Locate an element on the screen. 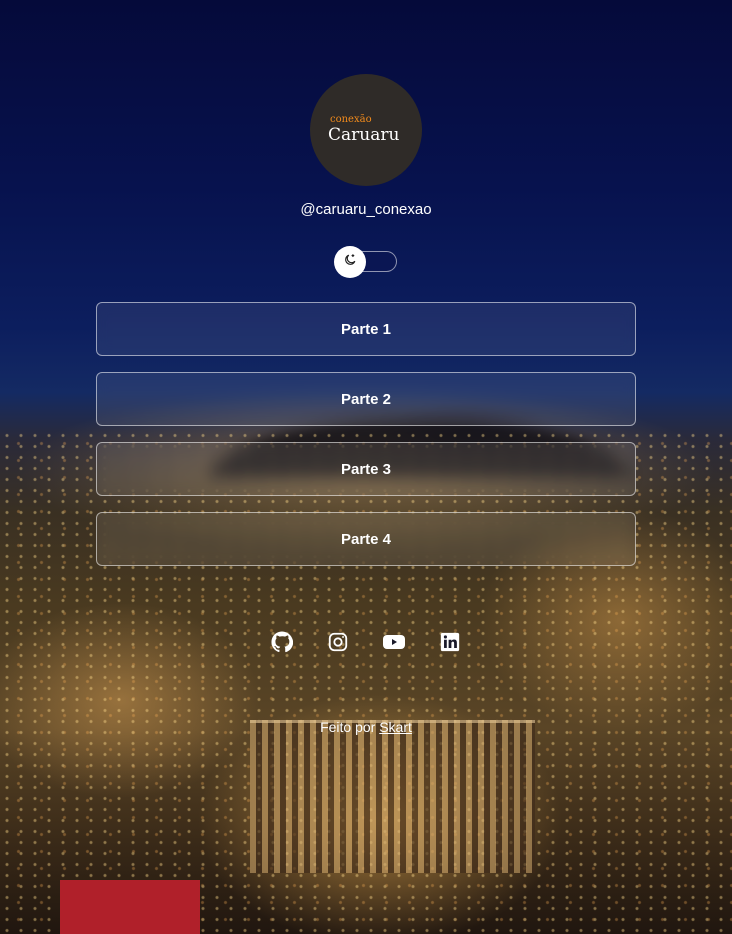 Image resolution: width=732 pixels, height=934 pixels. link-button-parte-1: Parte 1 is located at coordinates (366, 329).